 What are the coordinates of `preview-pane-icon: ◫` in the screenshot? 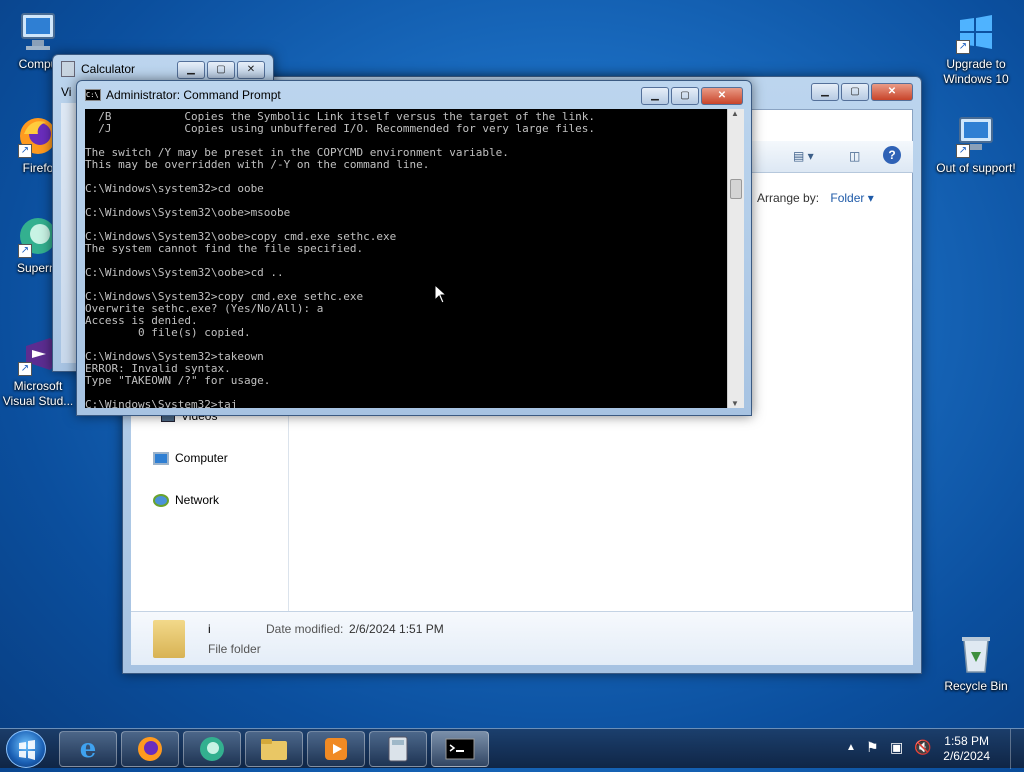 It's located at (854, 156).